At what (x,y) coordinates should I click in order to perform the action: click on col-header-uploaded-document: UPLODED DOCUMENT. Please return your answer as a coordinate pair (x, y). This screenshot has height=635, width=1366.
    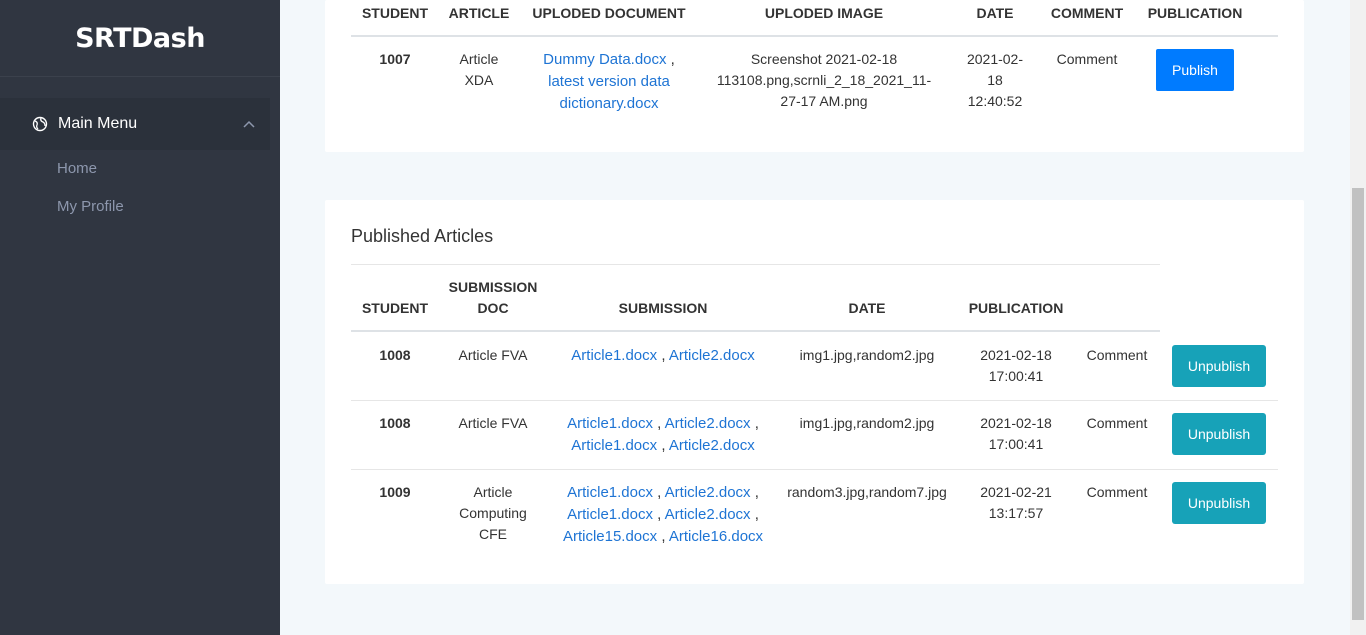
    Looking at the image, I should click on (609, 13).